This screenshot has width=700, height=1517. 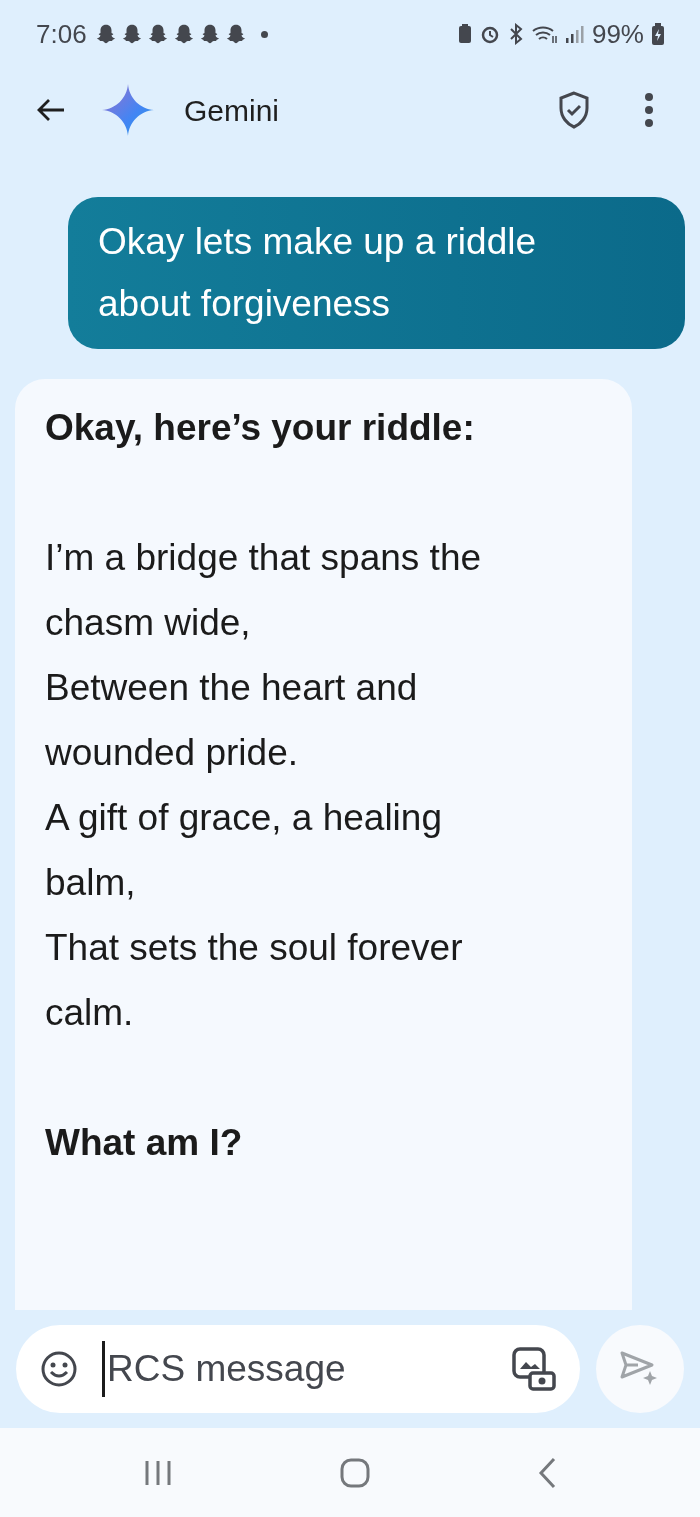 I want to click on chat-title: Gemini, so click(x=232, y=110).